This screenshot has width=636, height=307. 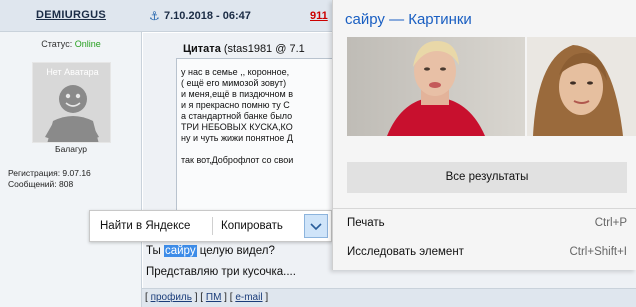 I want to click on registration-date: Регистрация: 9.07.16, so click(x=49, y=173).